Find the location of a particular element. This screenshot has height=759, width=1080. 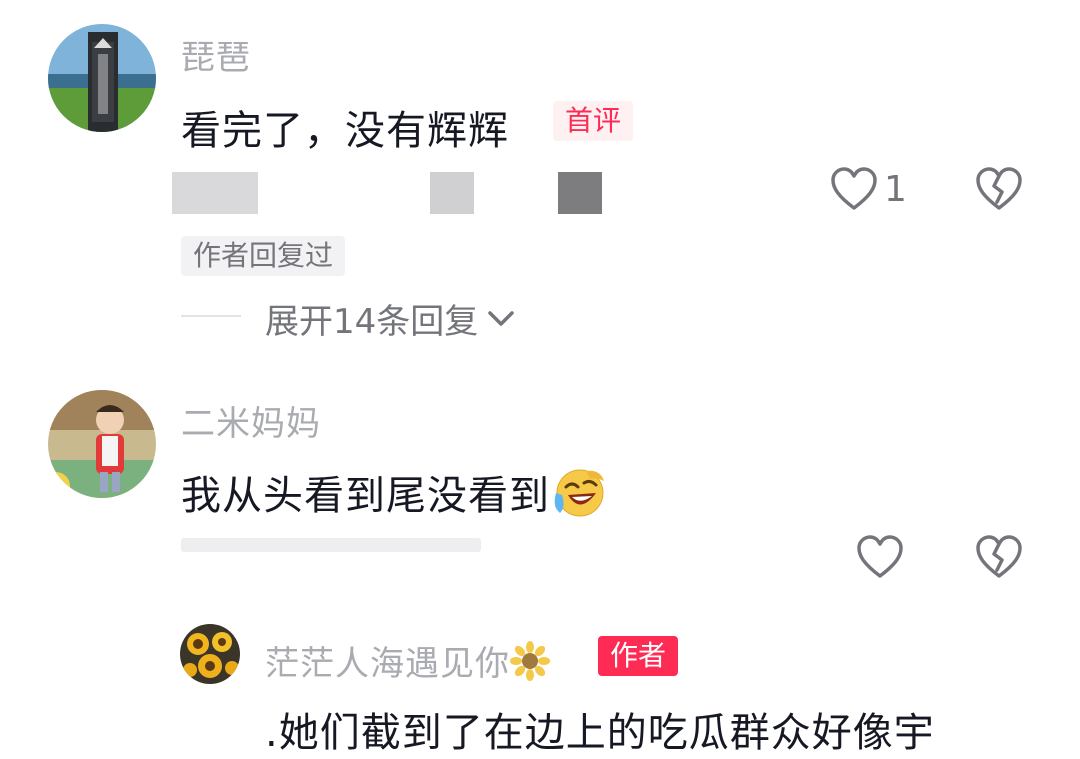

reply-username: 茫茫人海遇见你 is located at coordinates (407, 663).